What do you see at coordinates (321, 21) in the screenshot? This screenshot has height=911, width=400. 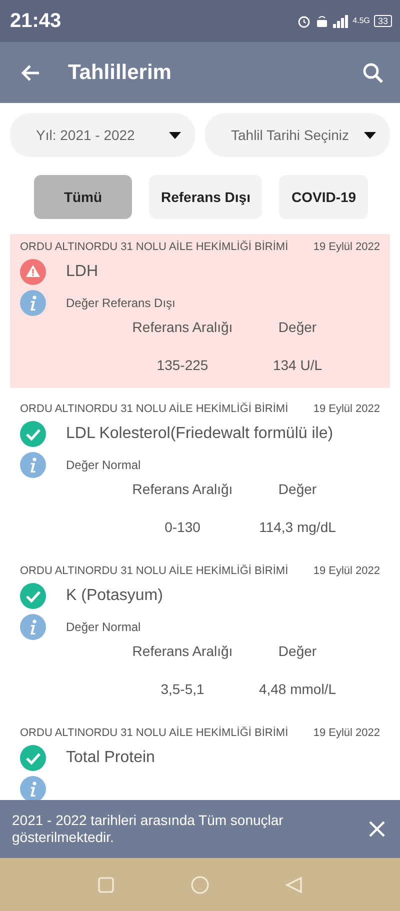 I see `volte-icon` at bounding box center [321, 21].